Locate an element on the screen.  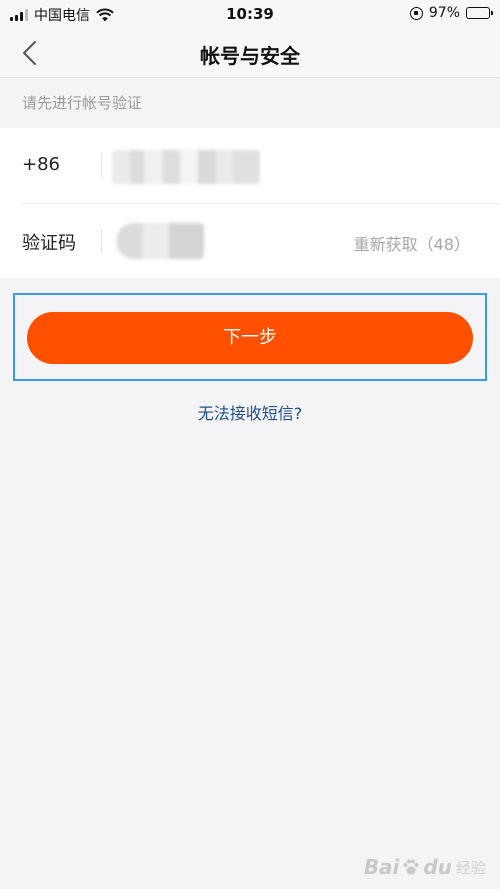
battery-icon is located at coordinates (479, 13).